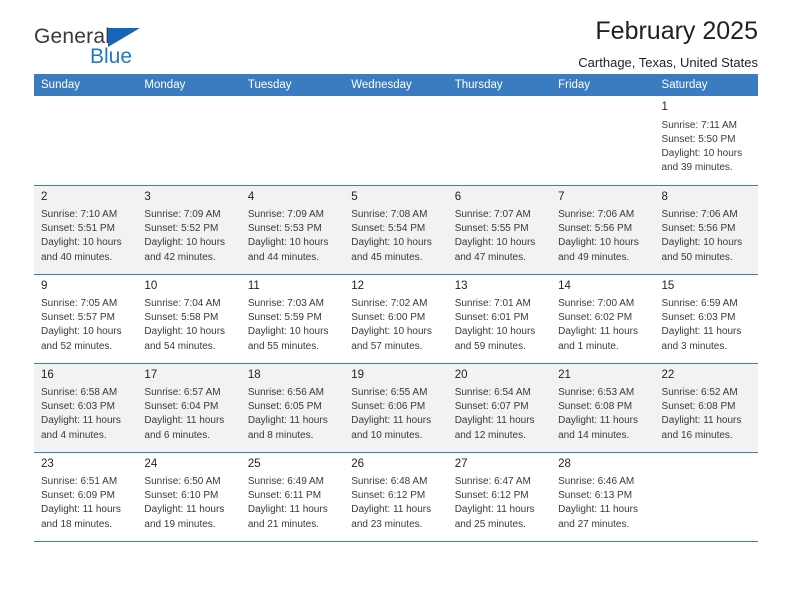  Describe the element at coordinates (180, 346) in the screenshot. I see `daylight-text-line2: and 54 minutes.` at that location.